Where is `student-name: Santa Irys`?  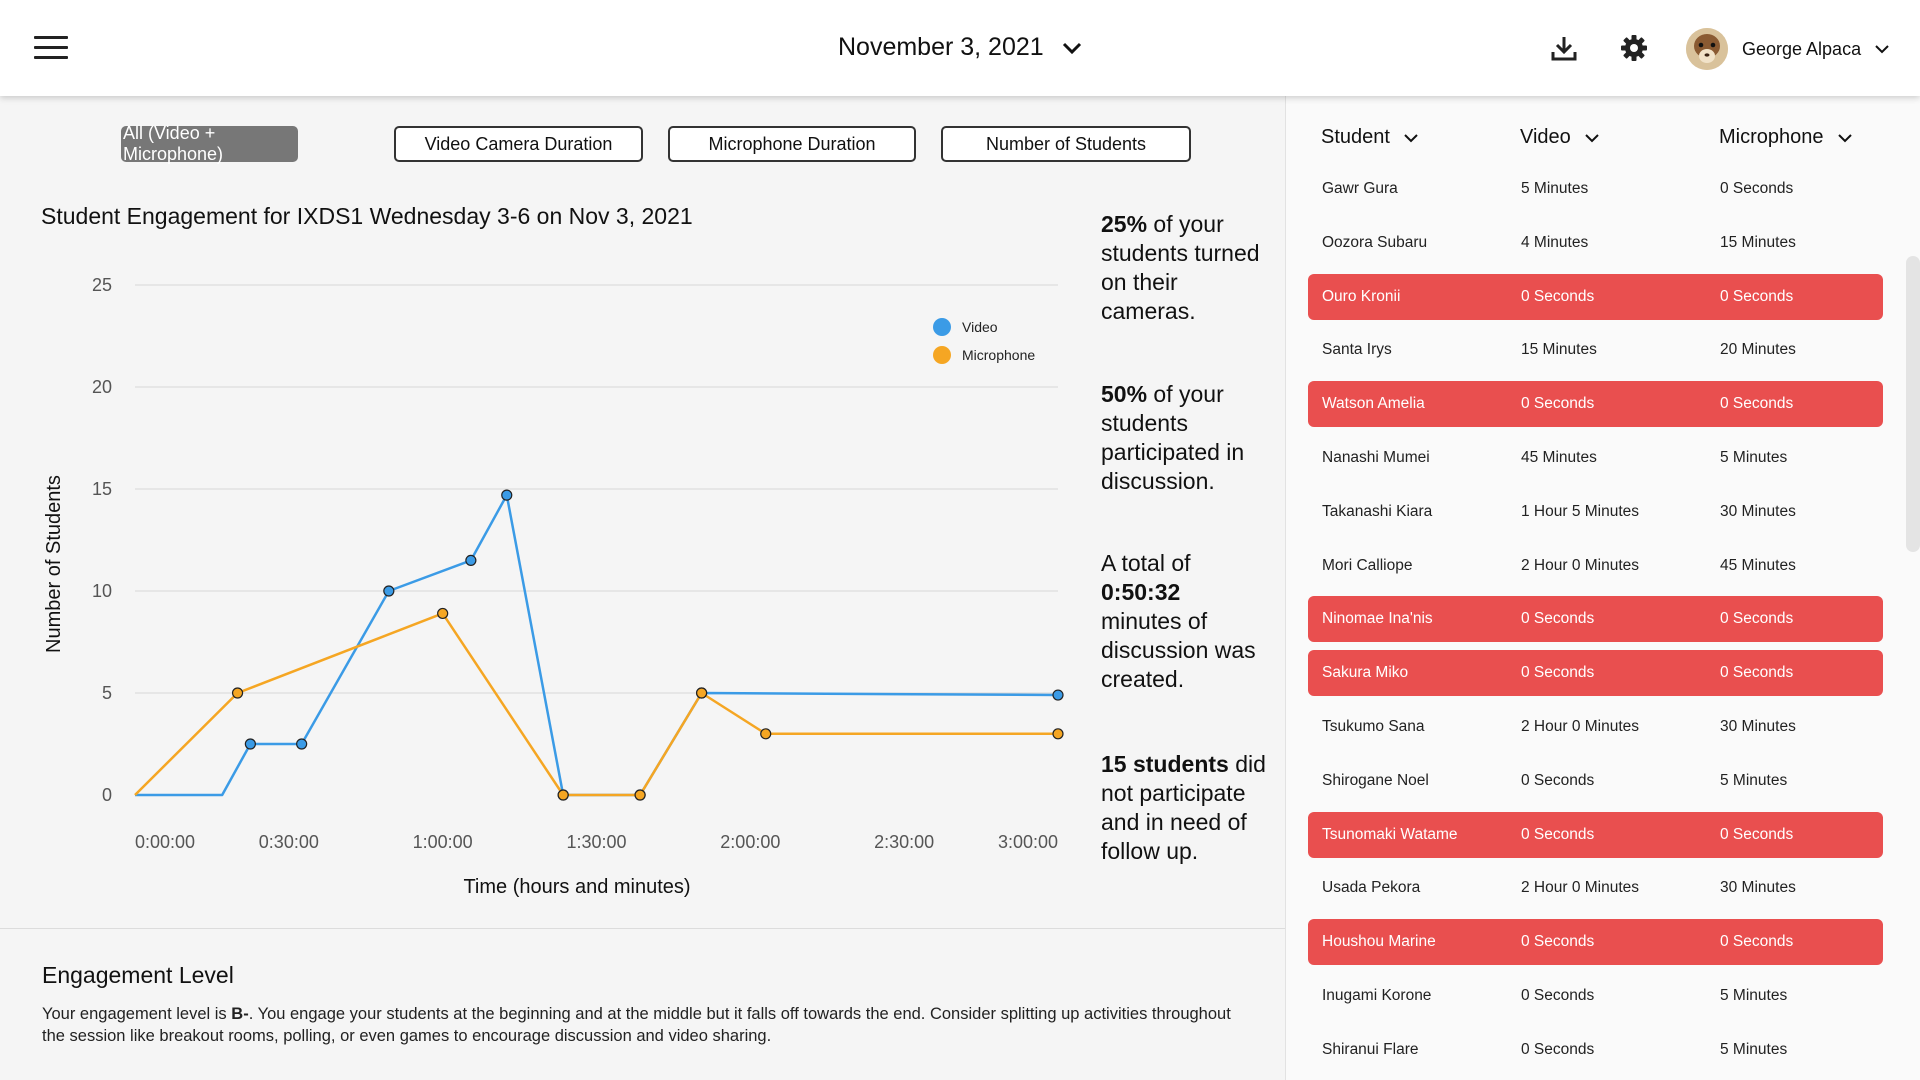
student-name: Santa Irys is located at coordinates (1357, 350).